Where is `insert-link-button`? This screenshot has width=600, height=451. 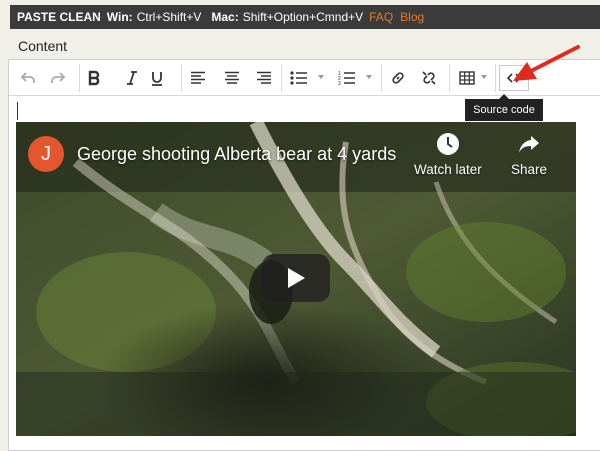
insert-link-button is located at coordinates (398, 78).